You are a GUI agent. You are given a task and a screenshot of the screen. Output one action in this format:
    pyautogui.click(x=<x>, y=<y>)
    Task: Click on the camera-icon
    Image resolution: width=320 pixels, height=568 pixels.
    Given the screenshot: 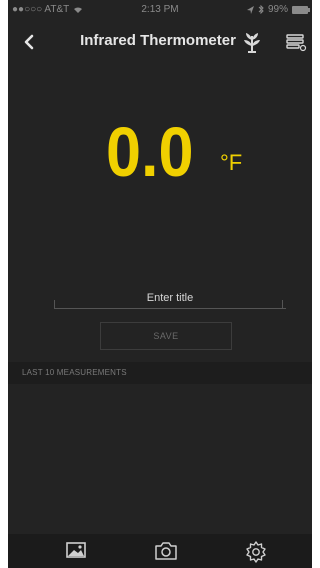 What is the action you would take?
    pyautogui.click(x=166, y=551)
    